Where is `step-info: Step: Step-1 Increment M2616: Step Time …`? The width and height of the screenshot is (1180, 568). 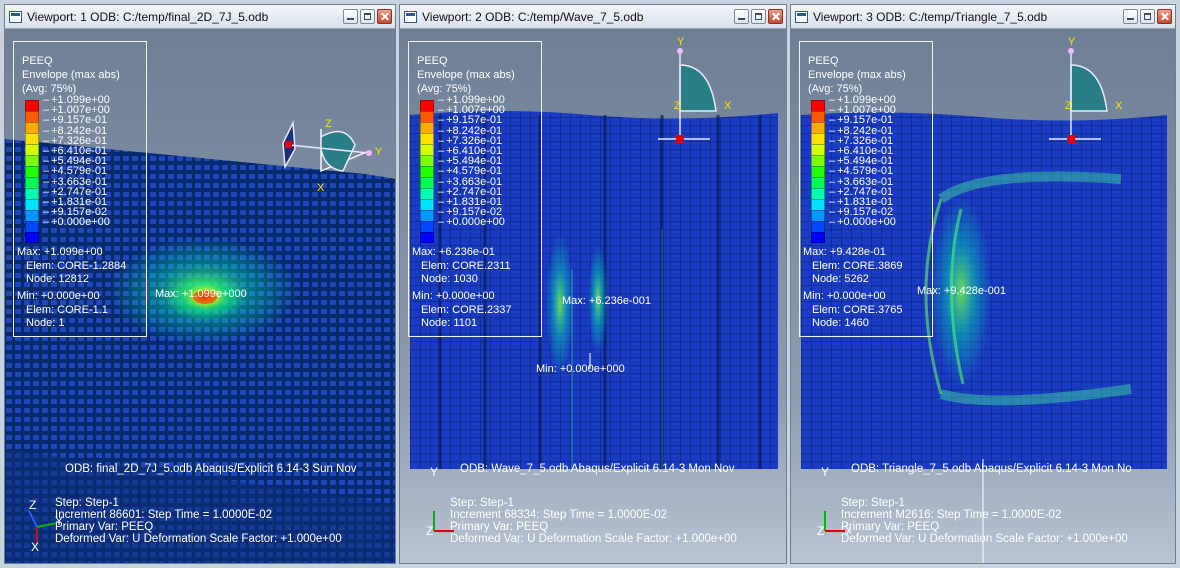 step-info: Step: Step-1 Increment M2616: Step Time … is located at coordinates (984, 521).